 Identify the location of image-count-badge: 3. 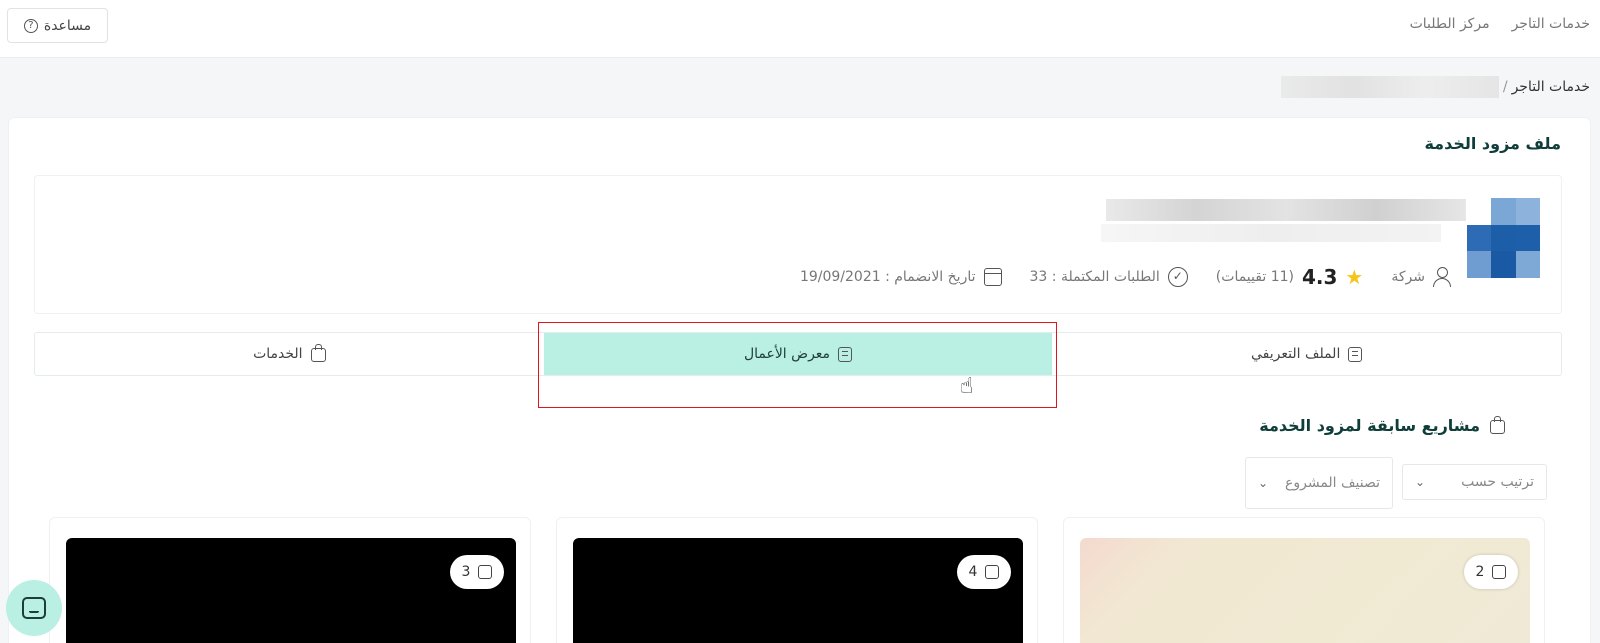
(477, 572).